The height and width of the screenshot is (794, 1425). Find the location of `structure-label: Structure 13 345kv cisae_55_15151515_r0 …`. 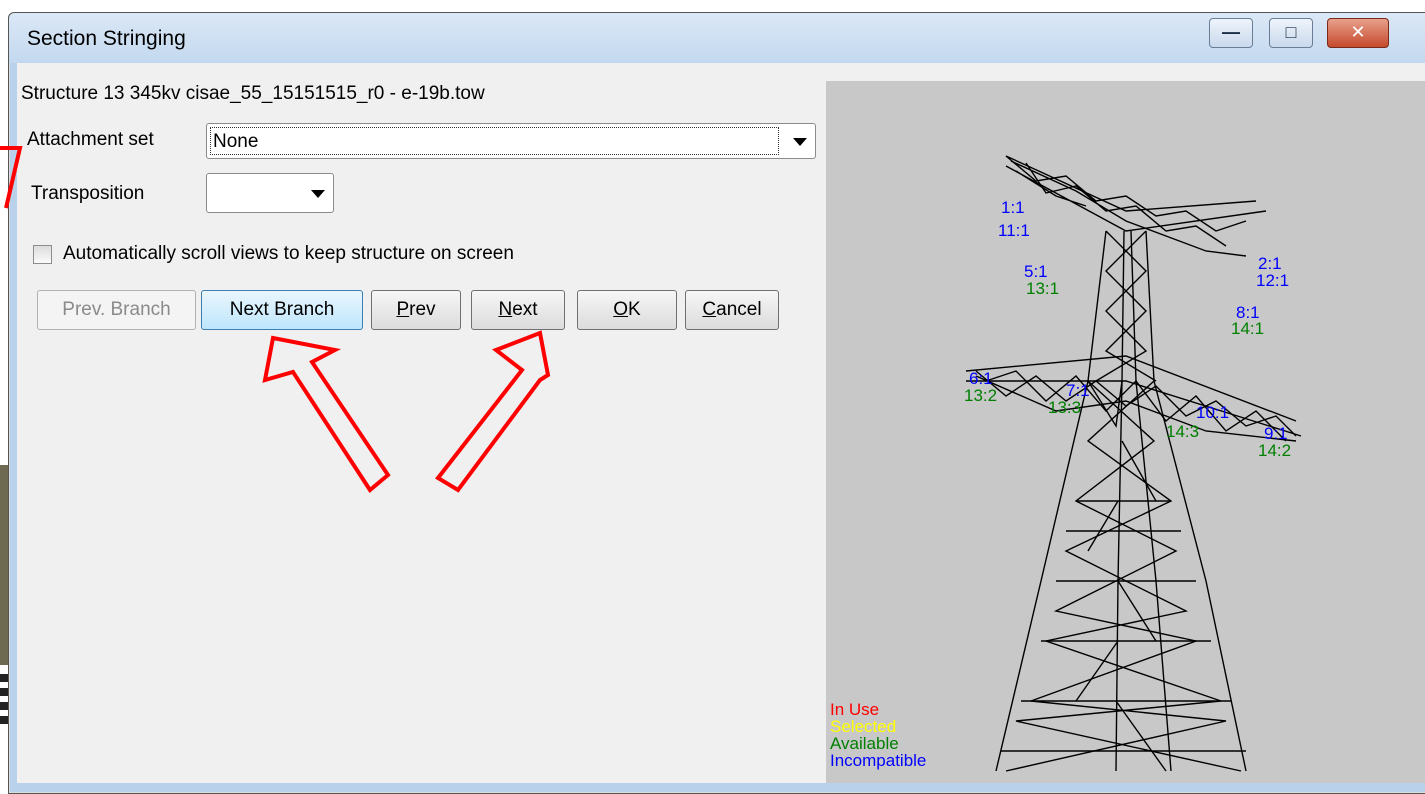

structure-label: Structure 13 345kv cisae_55_15151515_r0 … is located at coordinates (253, 93).